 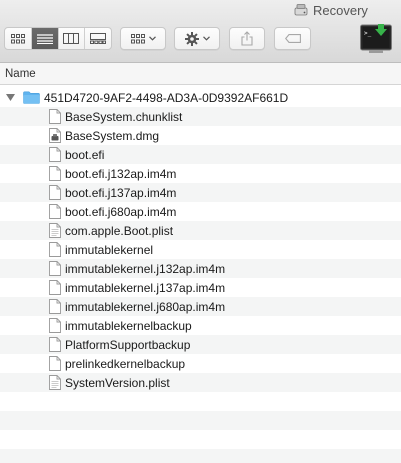 I want to click on folder-icon, so click(x=31, y=97).